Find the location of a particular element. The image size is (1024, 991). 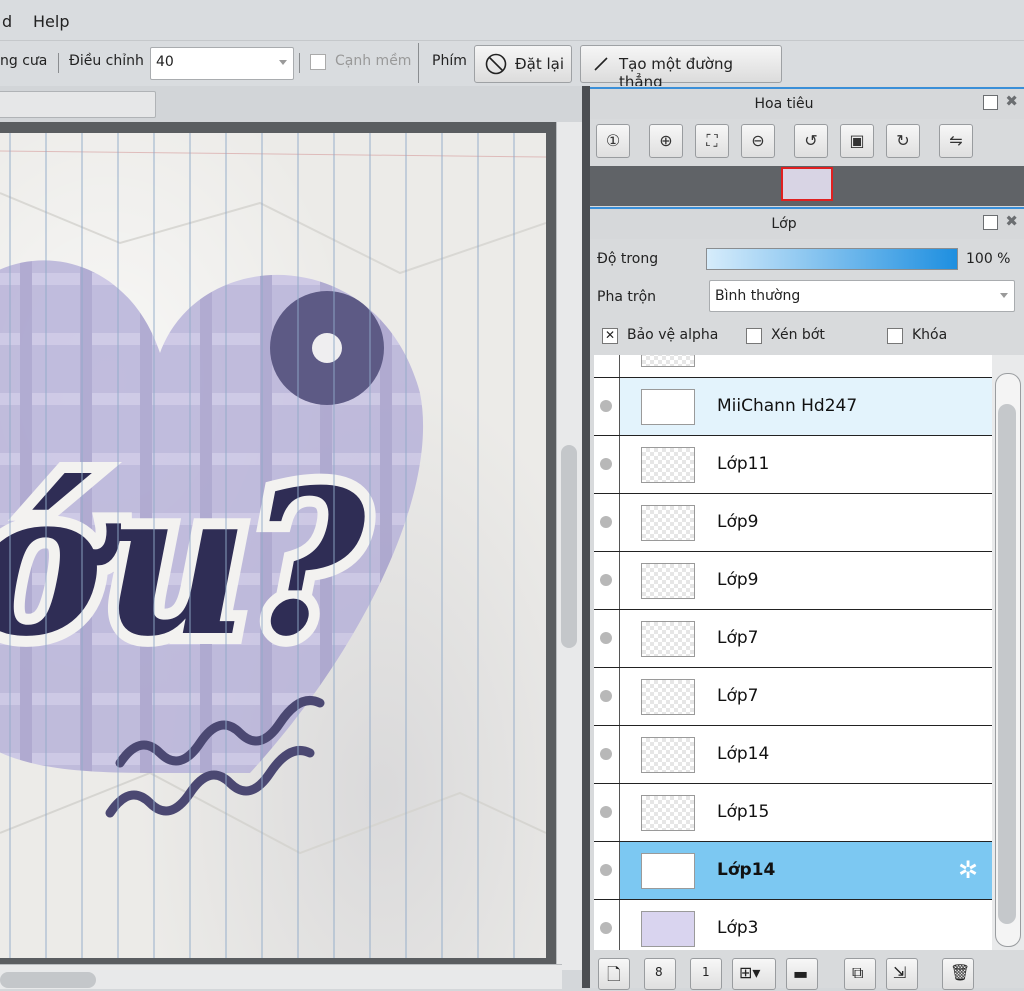

protect-alpha-checkbox: ✕ is located at coordinates (610, 336).